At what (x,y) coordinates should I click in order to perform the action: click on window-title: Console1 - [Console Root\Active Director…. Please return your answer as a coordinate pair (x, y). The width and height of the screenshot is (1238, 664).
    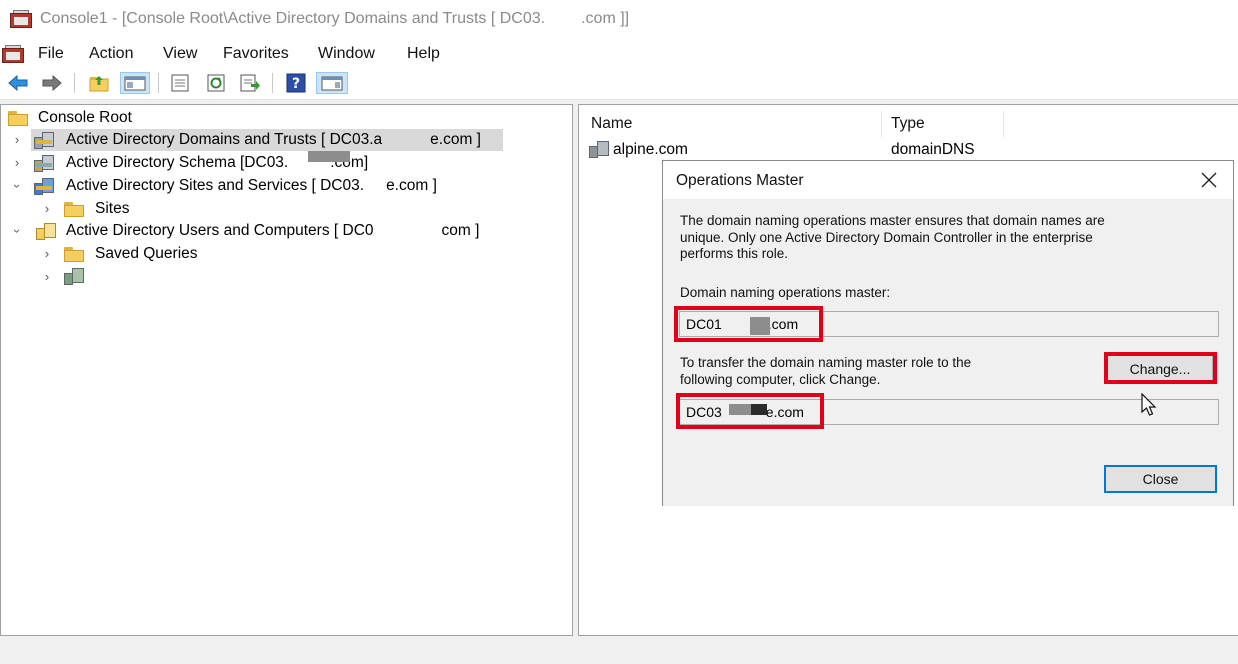
    Looking at the image, I should click on (335, 18).